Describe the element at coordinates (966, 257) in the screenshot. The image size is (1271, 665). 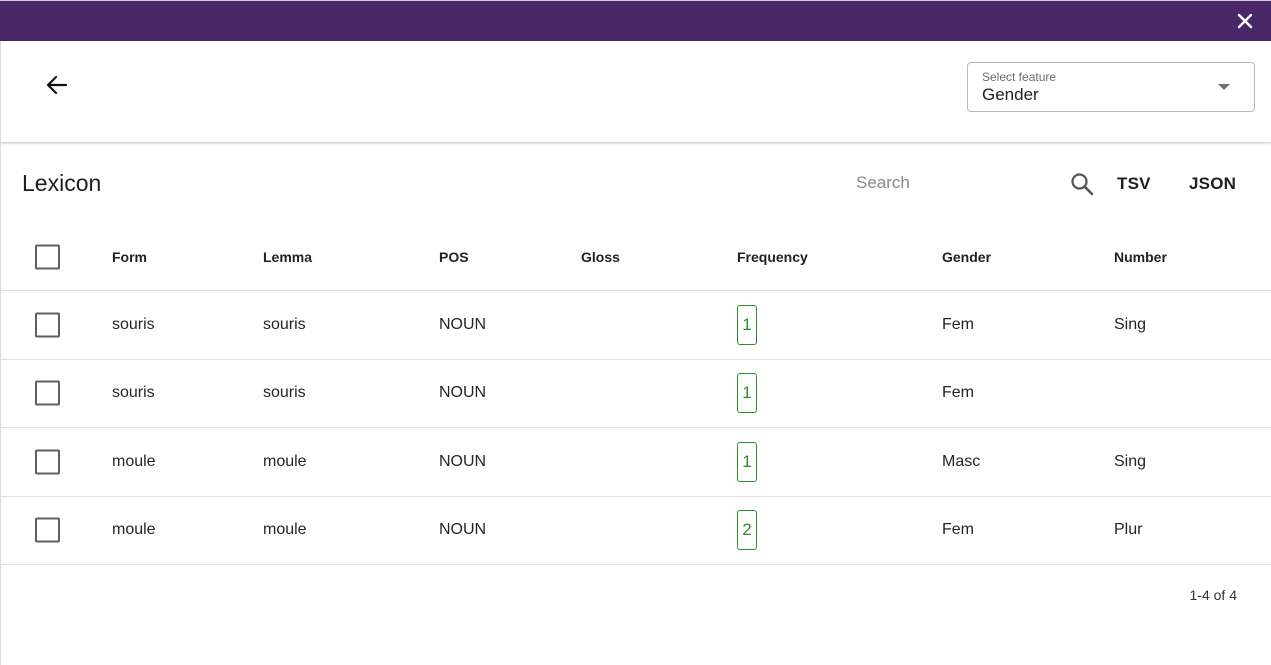
I see `column-header-gender: Gender` at that location.